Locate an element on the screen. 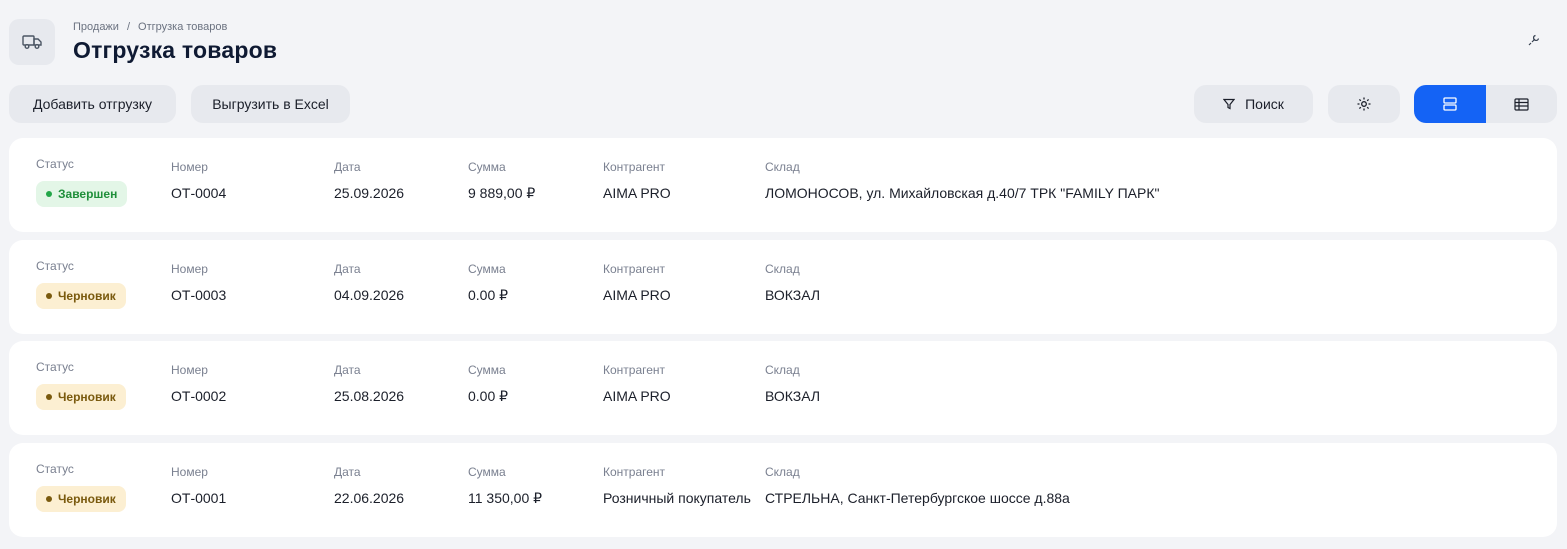  counterparty-field: Контрагент Розничный покупатель is located at coordinates (677, 485).